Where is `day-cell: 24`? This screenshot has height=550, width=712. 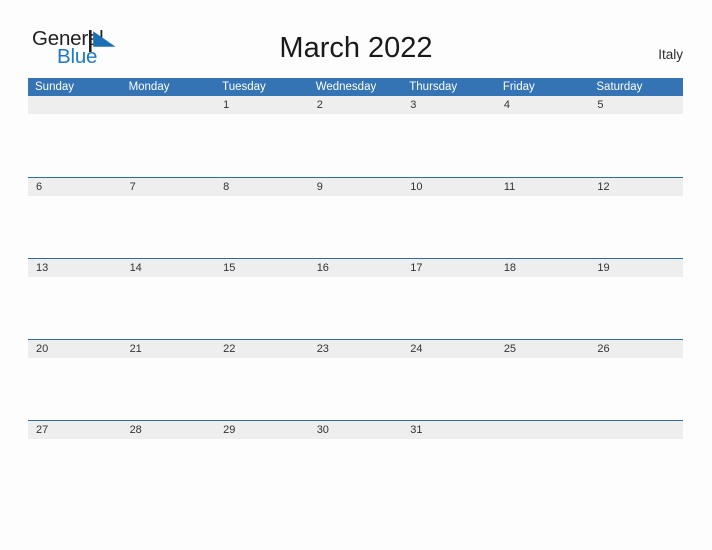 day-cell: 24 is located at coordinates (449, 349).